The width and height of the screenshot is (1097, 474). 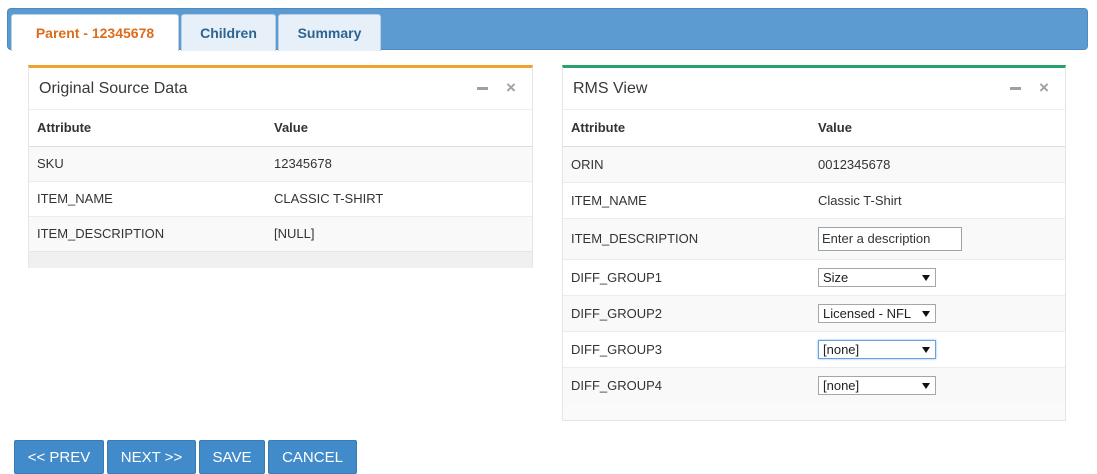 What do you see at coordinates (877, 385) in the screenshot?
I see `diff-group4-select: [none]` at bounding box center [877, 385].